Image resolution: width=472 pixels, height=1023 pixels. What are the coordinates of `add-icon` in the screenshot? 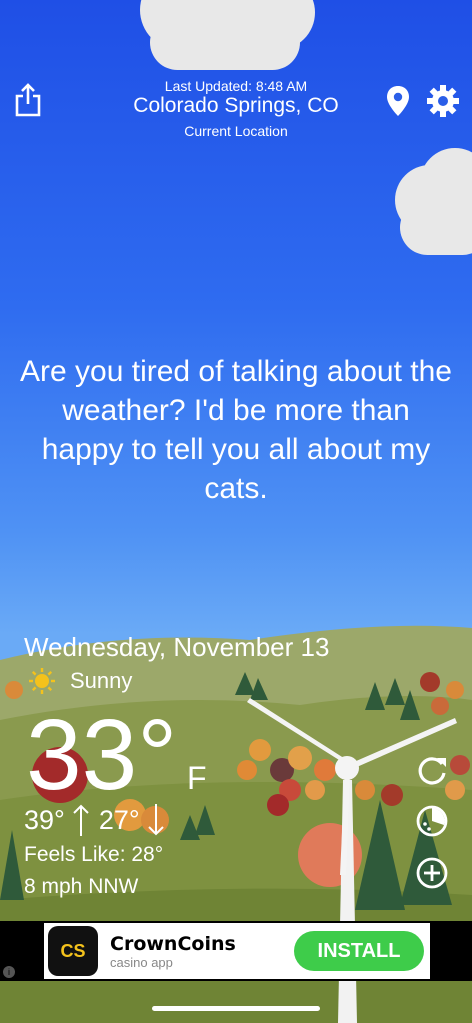 It's located at (432, 873).